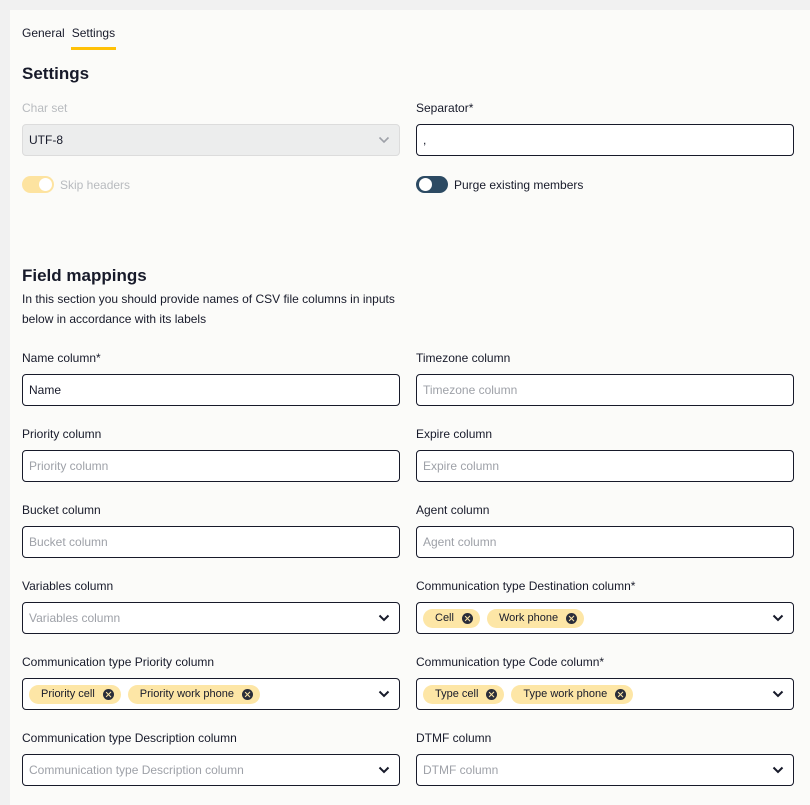 The width and height of the screenshot is (810, 805). Describe the element at coordinates (470, 390) in the screenshot. I see `timezone-column-placeholder: Timezone column` at that location.